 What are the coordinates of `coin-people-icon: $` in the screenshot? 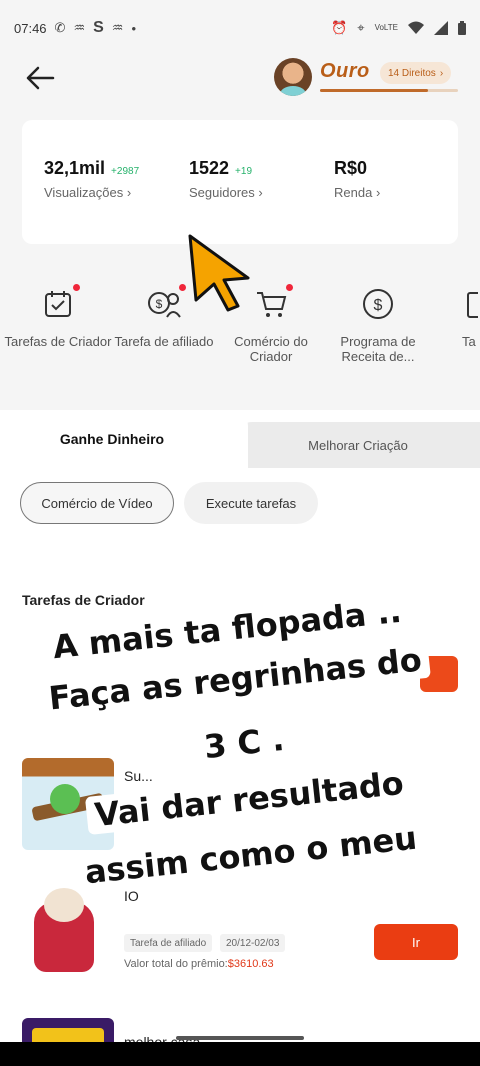 It's located at (166, 303).